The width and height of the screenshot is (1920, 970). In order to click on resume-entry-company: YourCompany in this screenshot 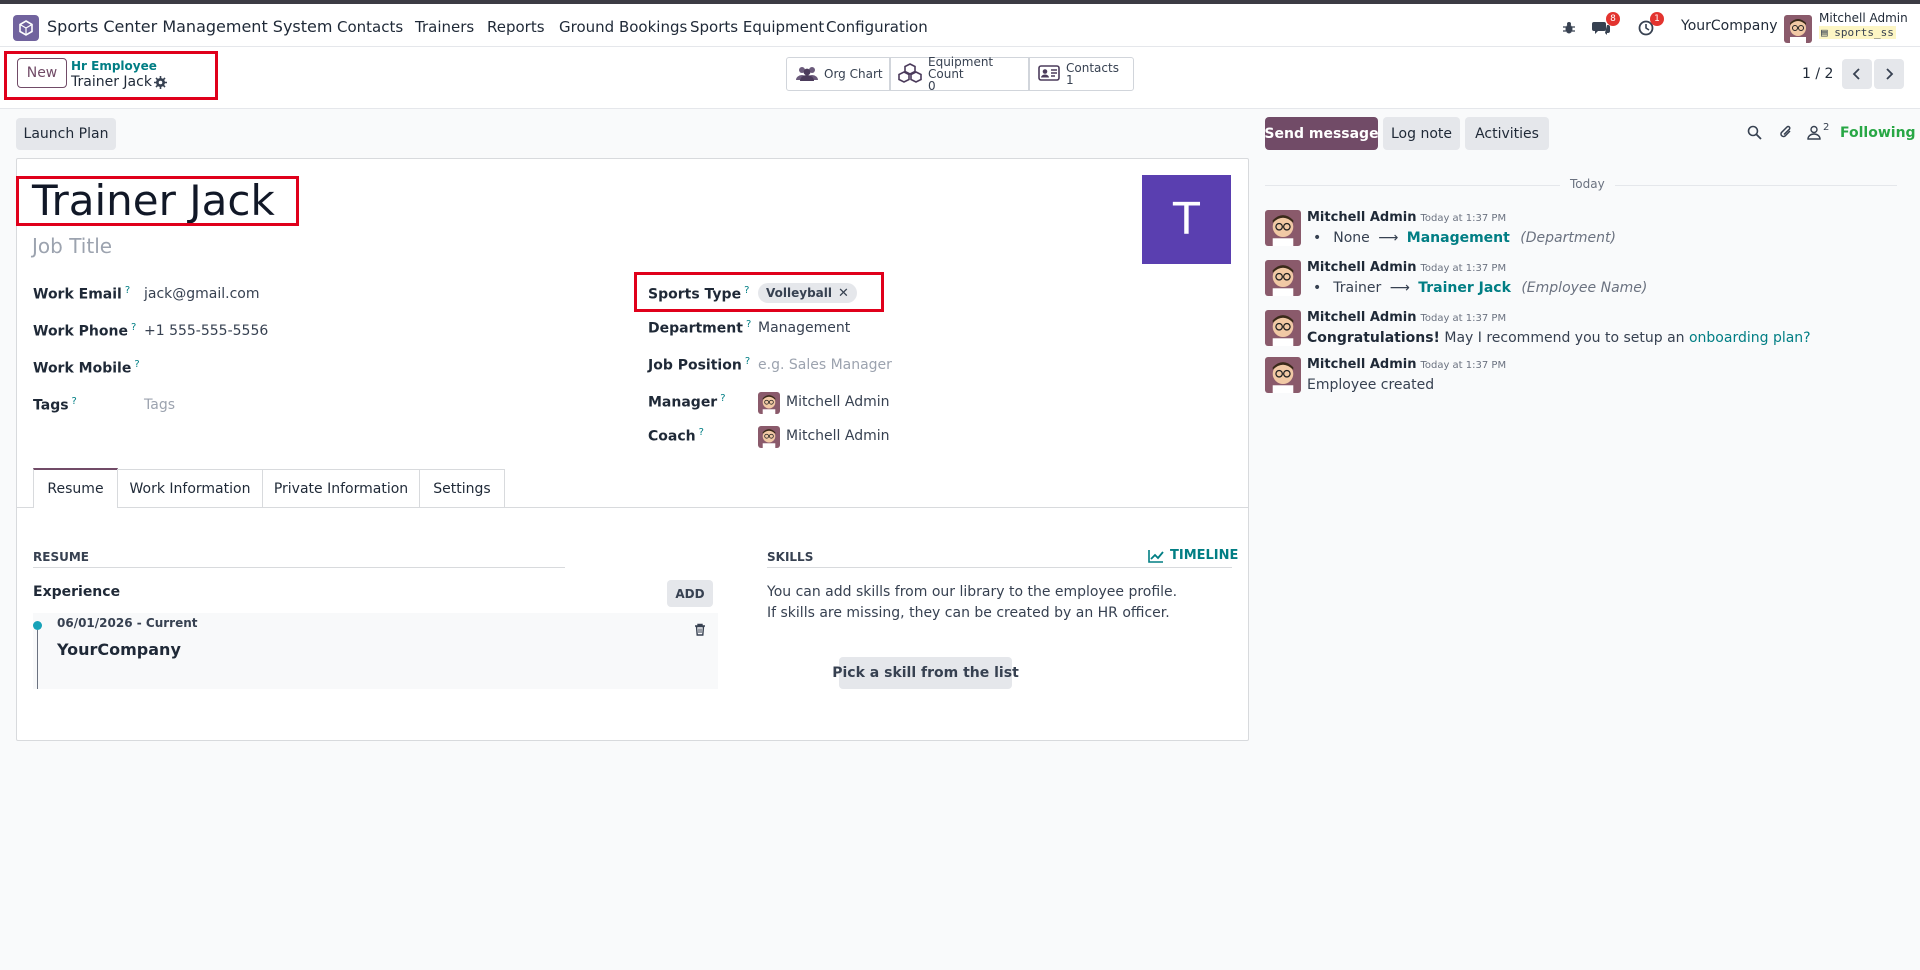, I will do `click(119, 649)`.